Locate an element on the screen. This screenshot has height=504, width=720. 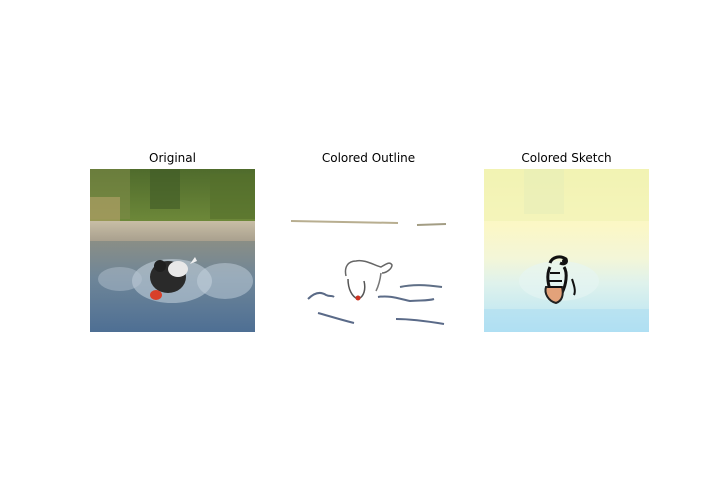
panel-title-colored-outline: Colored Outline is located at coordinates (368, 158).